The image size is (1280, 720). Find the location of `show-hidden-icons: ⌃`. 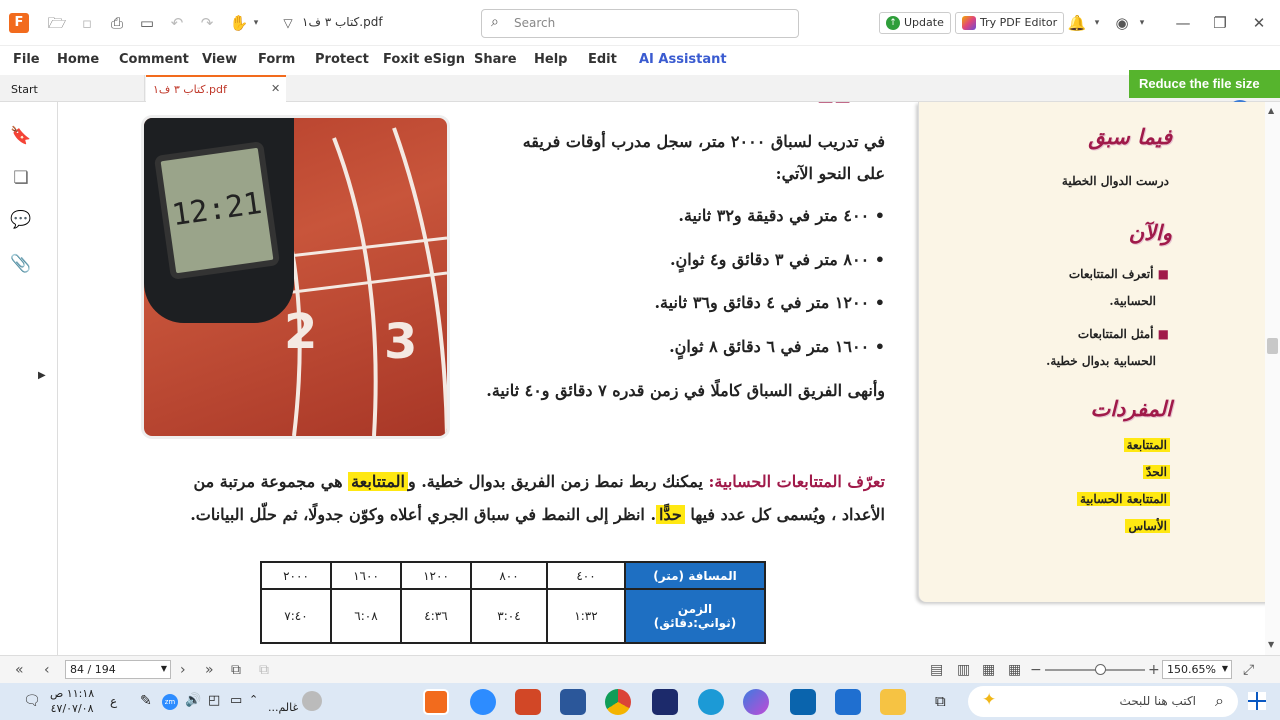

show-hidden-icons: ⌃ is located at coordinates (253, 699).